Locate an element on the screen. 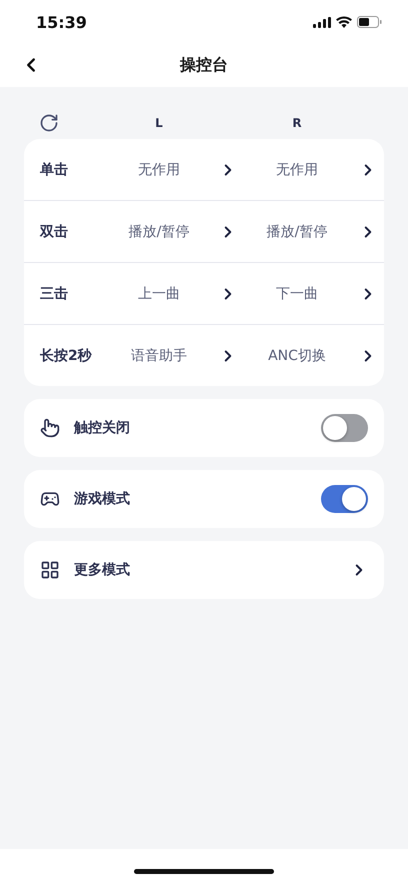 Image resolution: width=408 pixels, height=883 pixels. setting-card: 更多模式 is located at coordinates (204, 570).